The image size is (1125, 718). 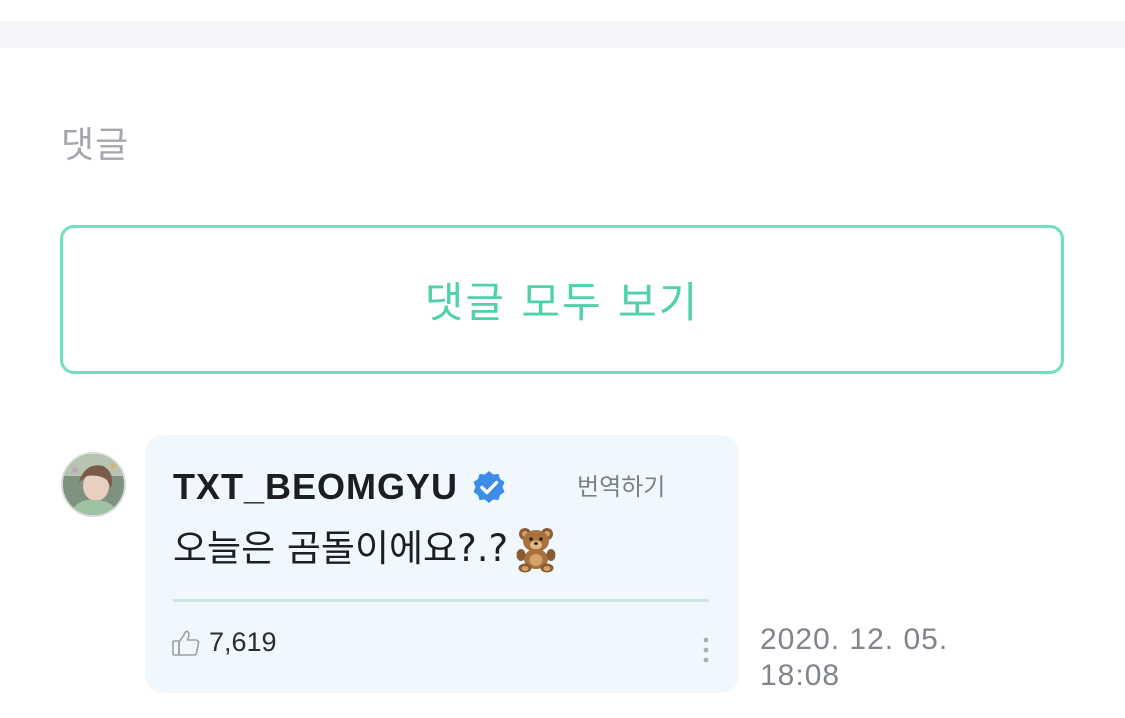 I want to click on comment-timestamp: 2020. 12. 05. 18:08, so click(x=854, y=657).